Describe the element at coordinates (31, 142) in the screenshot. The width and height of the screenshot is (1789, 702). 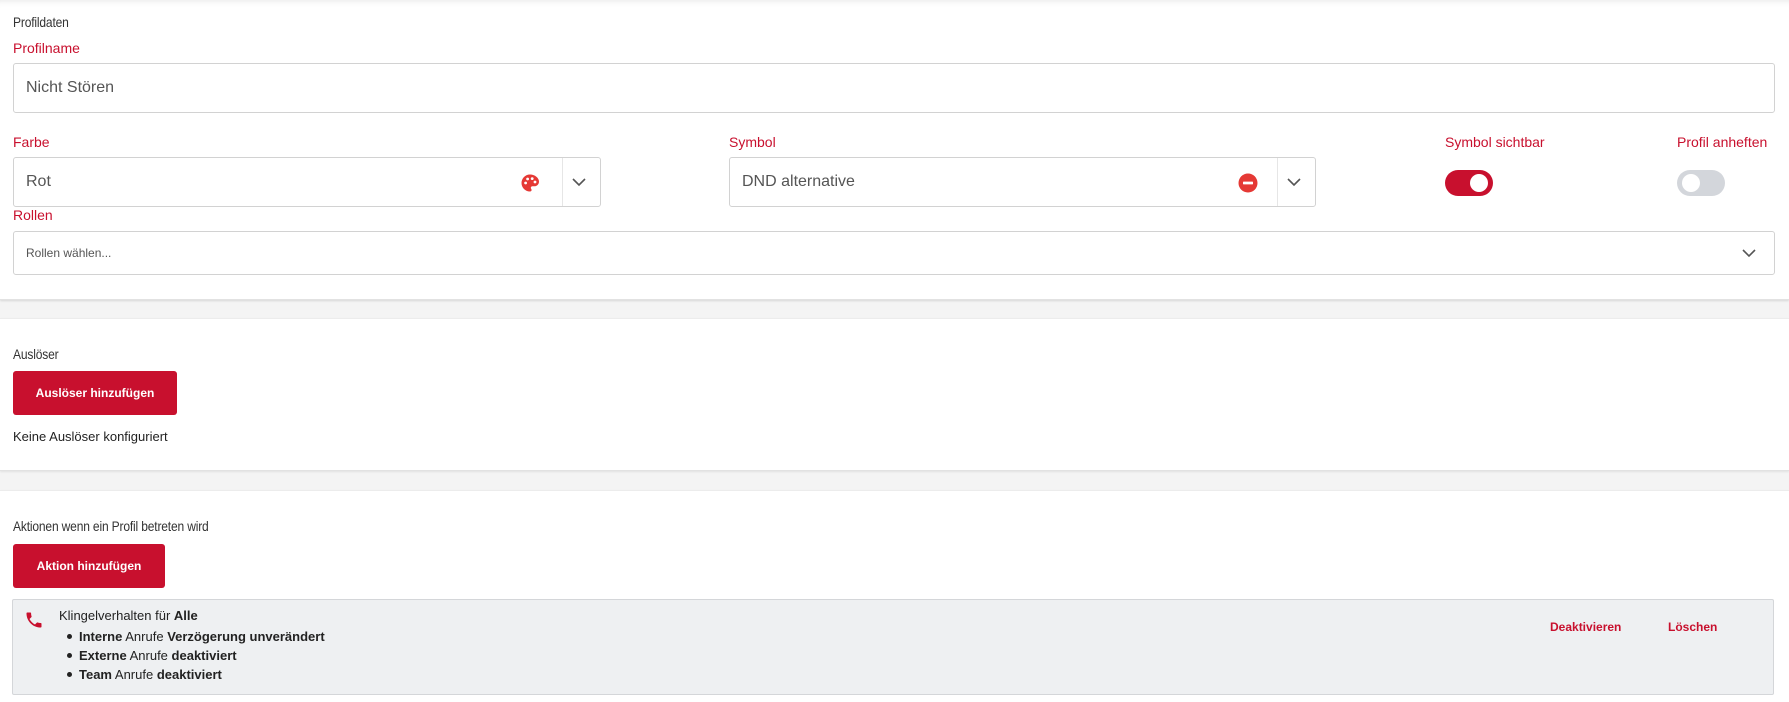
I see `color-label: Farbe` at that location.